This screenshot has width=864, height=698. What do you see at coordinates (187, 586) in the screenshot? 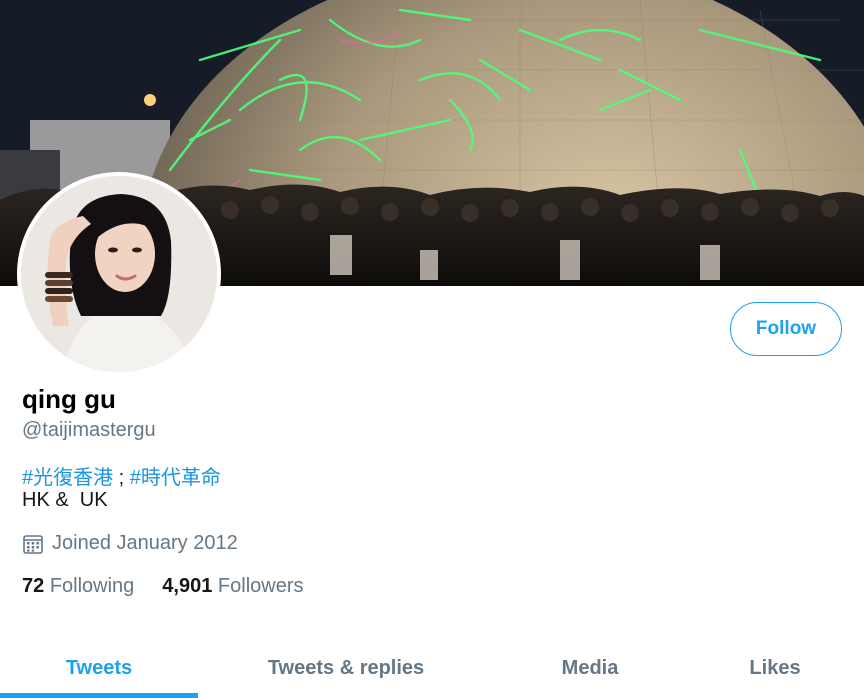
I see `followers-count: 4,901` at bounding box center [187, 586].